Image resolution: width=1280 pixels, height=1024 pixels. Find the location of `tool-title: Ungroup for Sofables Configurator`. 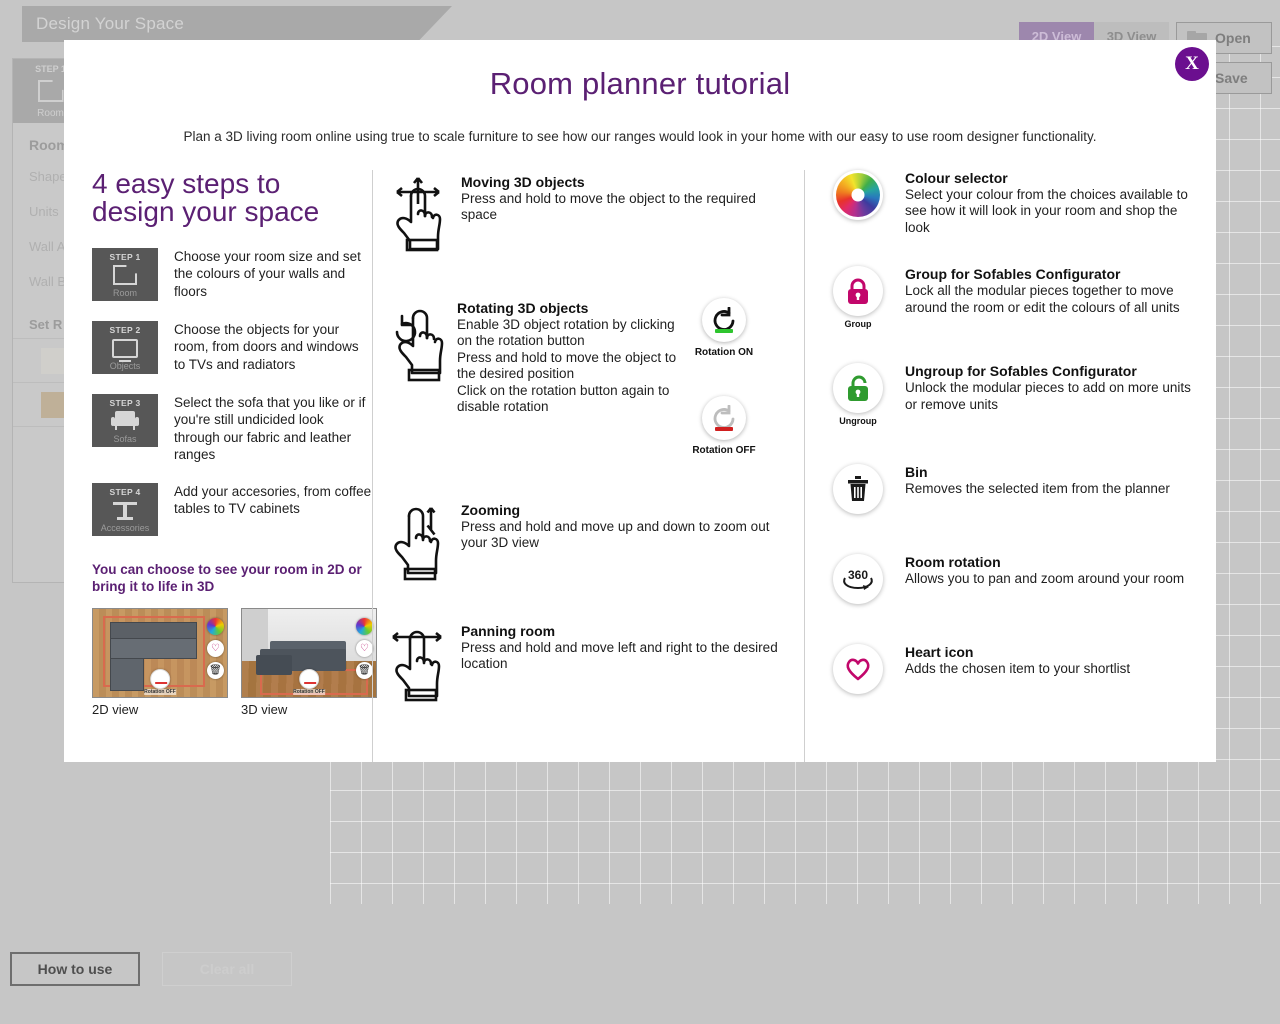

tool-title: Ungroup for Sofables Configurator is located at coordinates (1021, 371).